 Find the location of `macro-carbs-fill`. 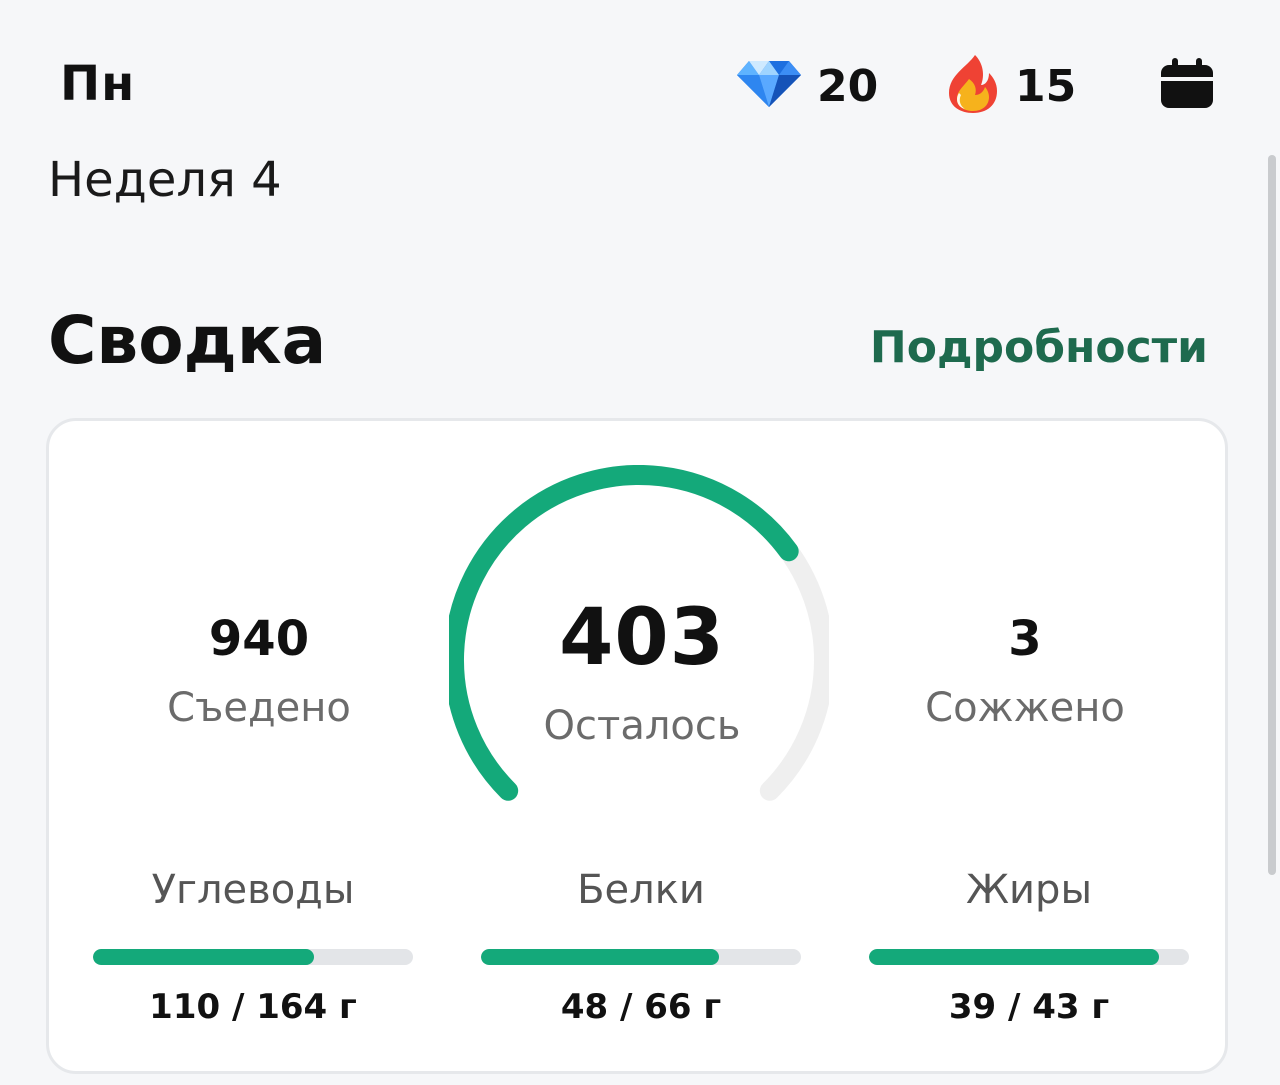

macro-carbs-fill is located at coordinates (203, 957).